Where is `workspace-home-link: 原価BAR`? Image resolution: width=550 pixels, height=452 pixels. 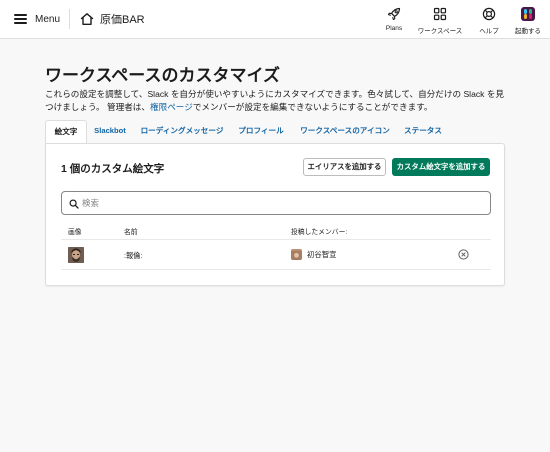 workspace-home-link: 原価BAR is located at coordinates (112, 19).